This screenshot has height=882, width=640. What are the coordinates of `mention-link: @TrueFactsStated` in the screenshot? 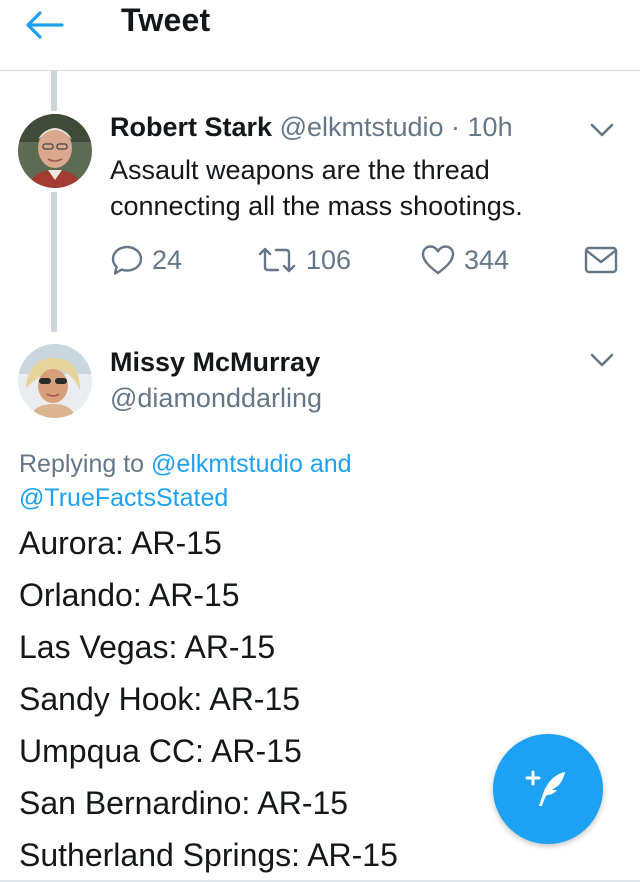 It's located at (123, 498).